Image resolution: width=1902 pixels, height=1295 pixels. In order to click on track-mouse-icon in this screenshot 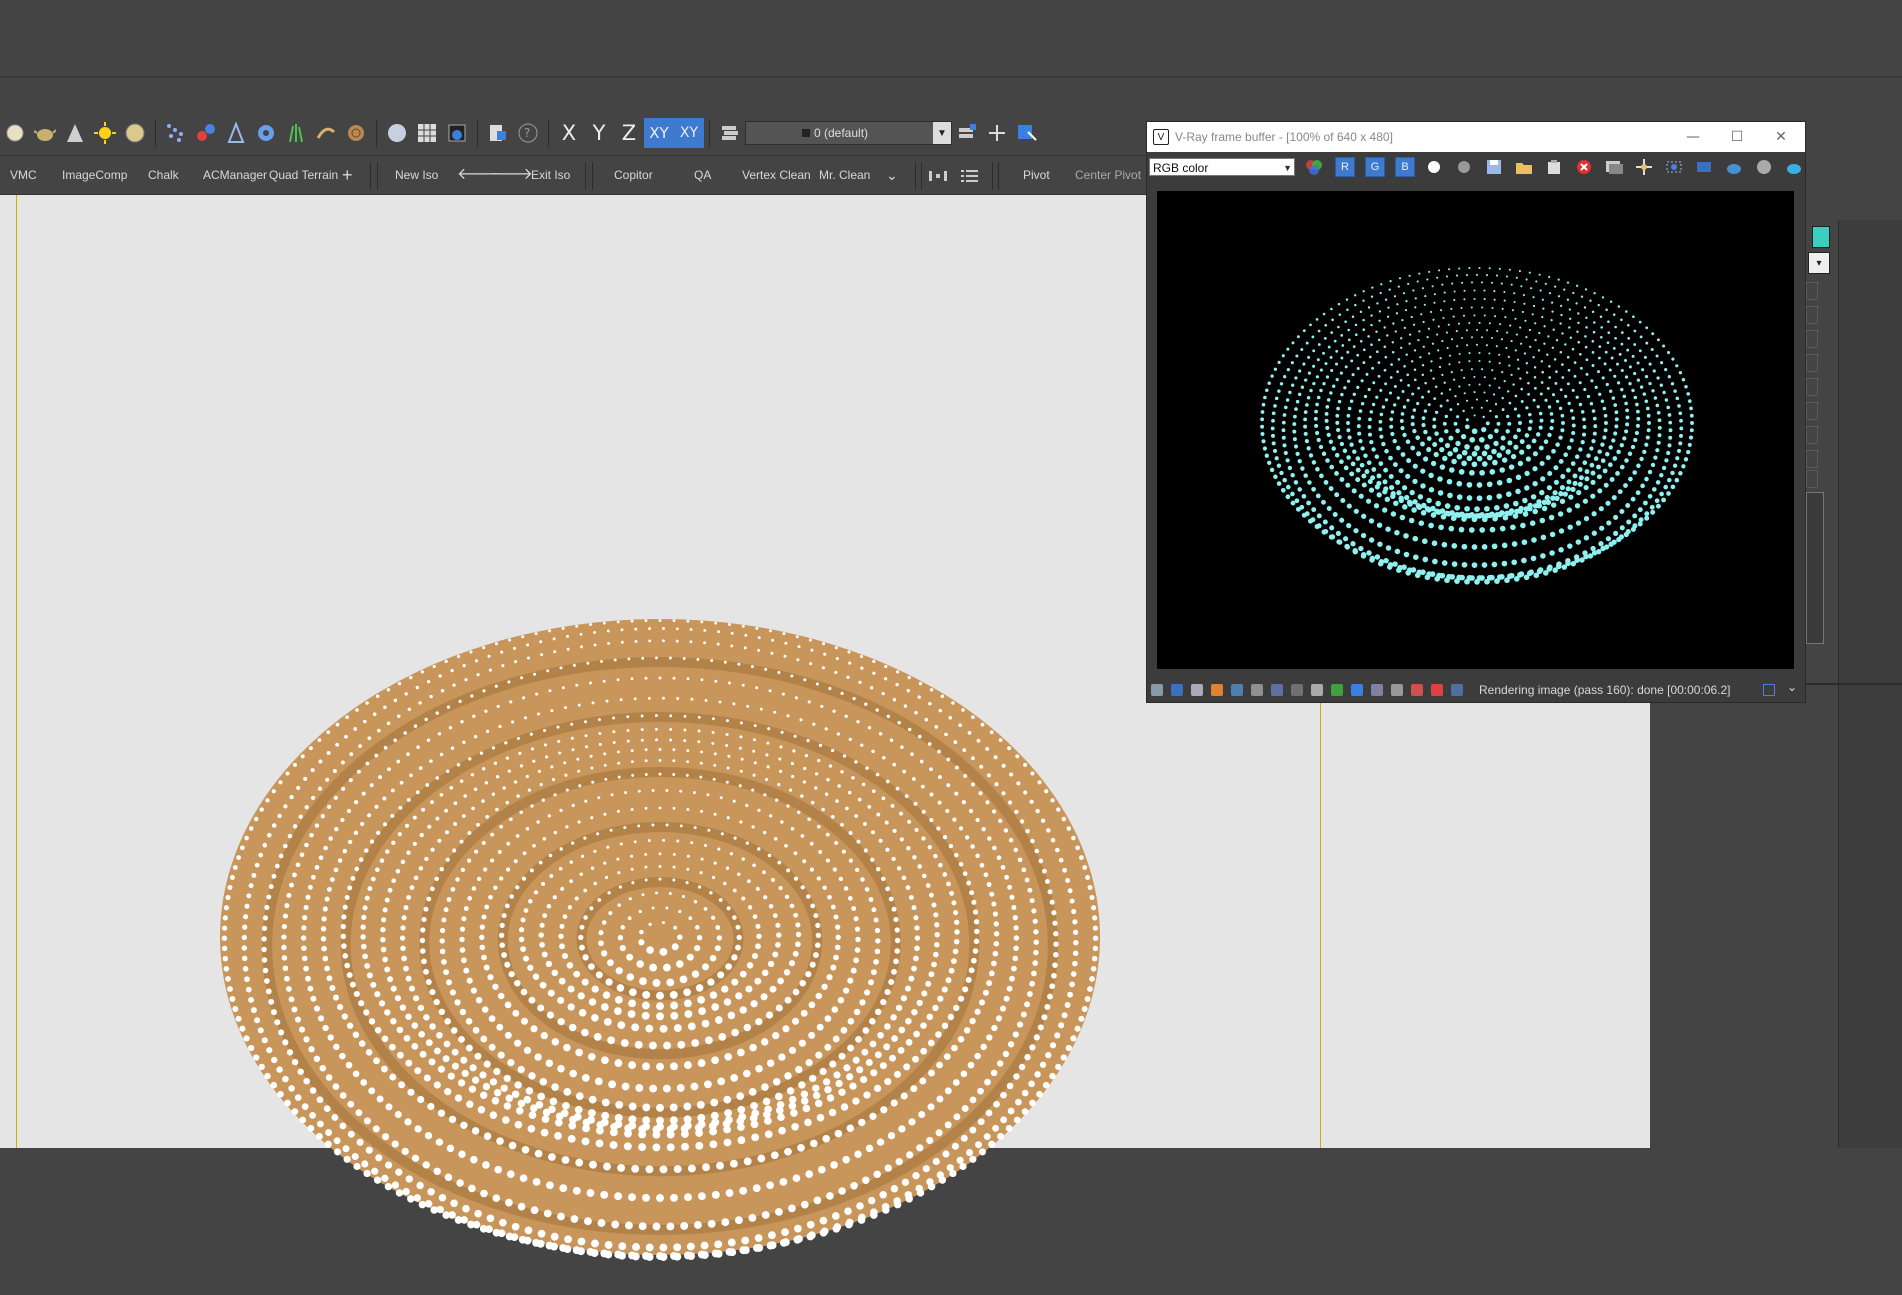, I will do `click(1644, 167)`.